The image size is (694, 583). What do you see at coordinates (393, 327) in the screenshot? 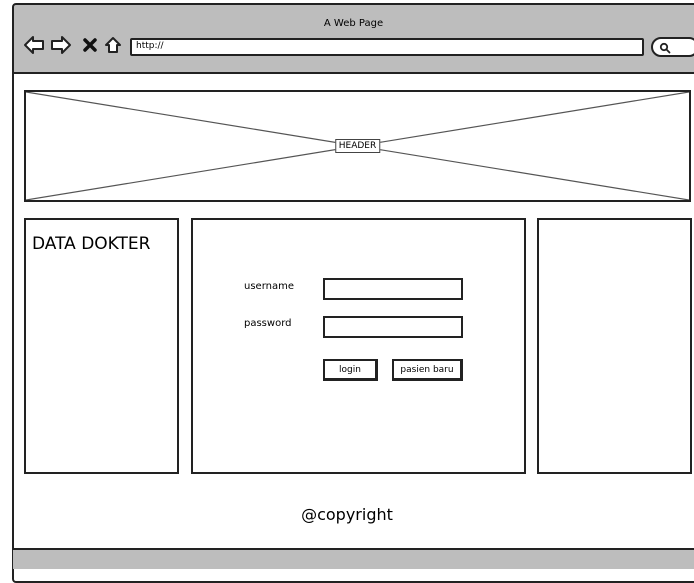
I see `password-field` at bounding box center [393, 327].